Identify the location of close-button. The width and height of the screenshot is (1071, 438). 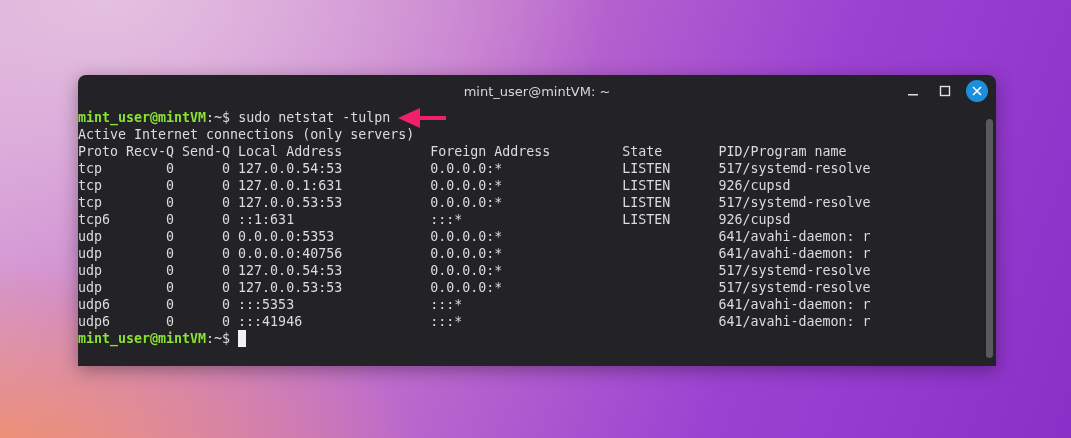
(977, 91).